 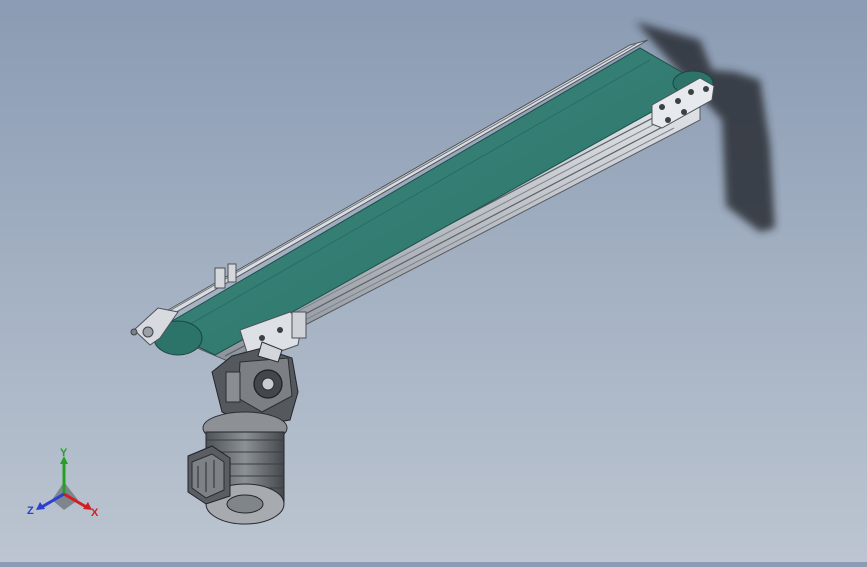 What do you see at coordinates (30, 511) in the screenshot?
I see `z-axis-label: Z` at bounding box center [30, 511].